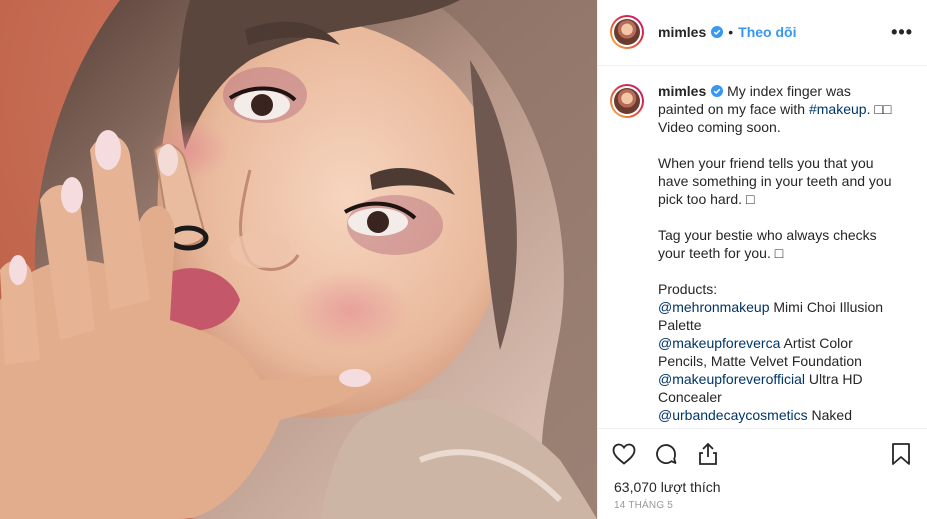 Image resolution: width=927 pixels, height=519 pixels. I want to click on header-avatar, so click(627, 32).